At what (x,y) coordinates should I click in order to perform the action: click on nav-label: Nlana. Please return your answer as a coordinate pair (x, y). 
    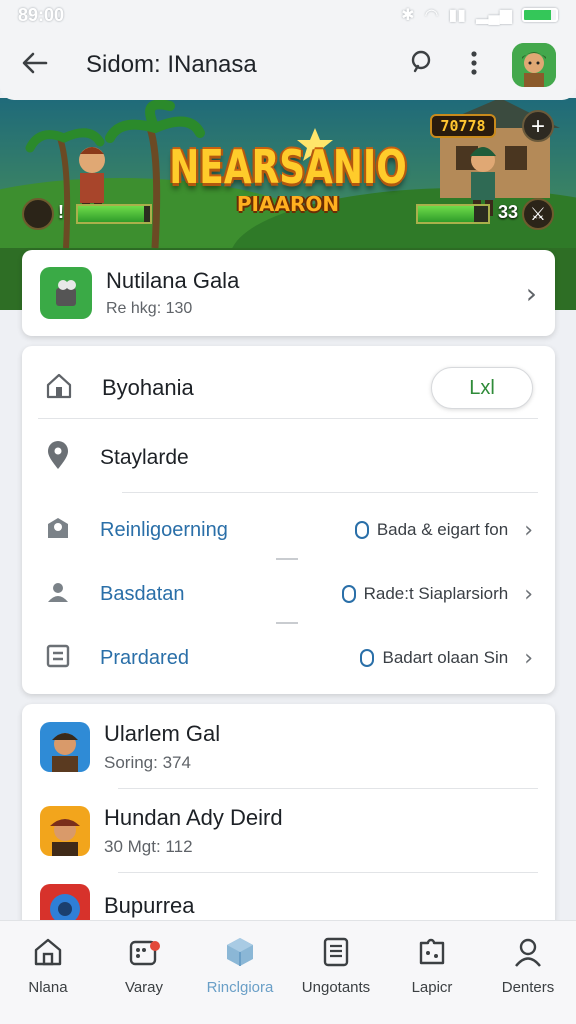
    Looking at the image, I should click on (48, 987).